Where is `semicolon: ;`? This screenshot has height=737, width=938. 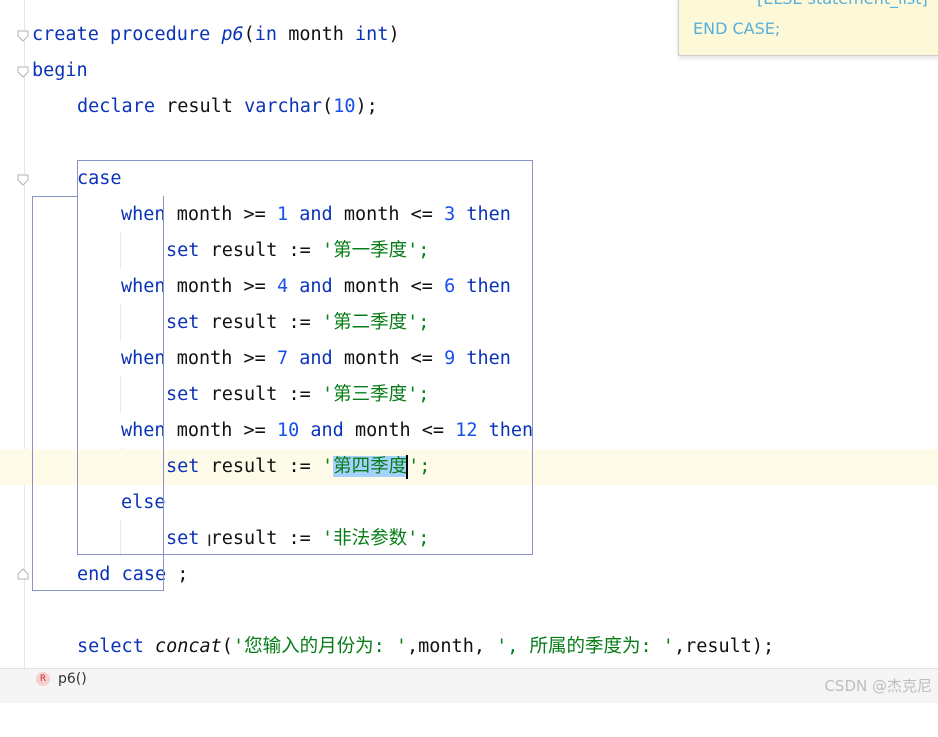 semicolon: ; is located at coordinates (183, 574).